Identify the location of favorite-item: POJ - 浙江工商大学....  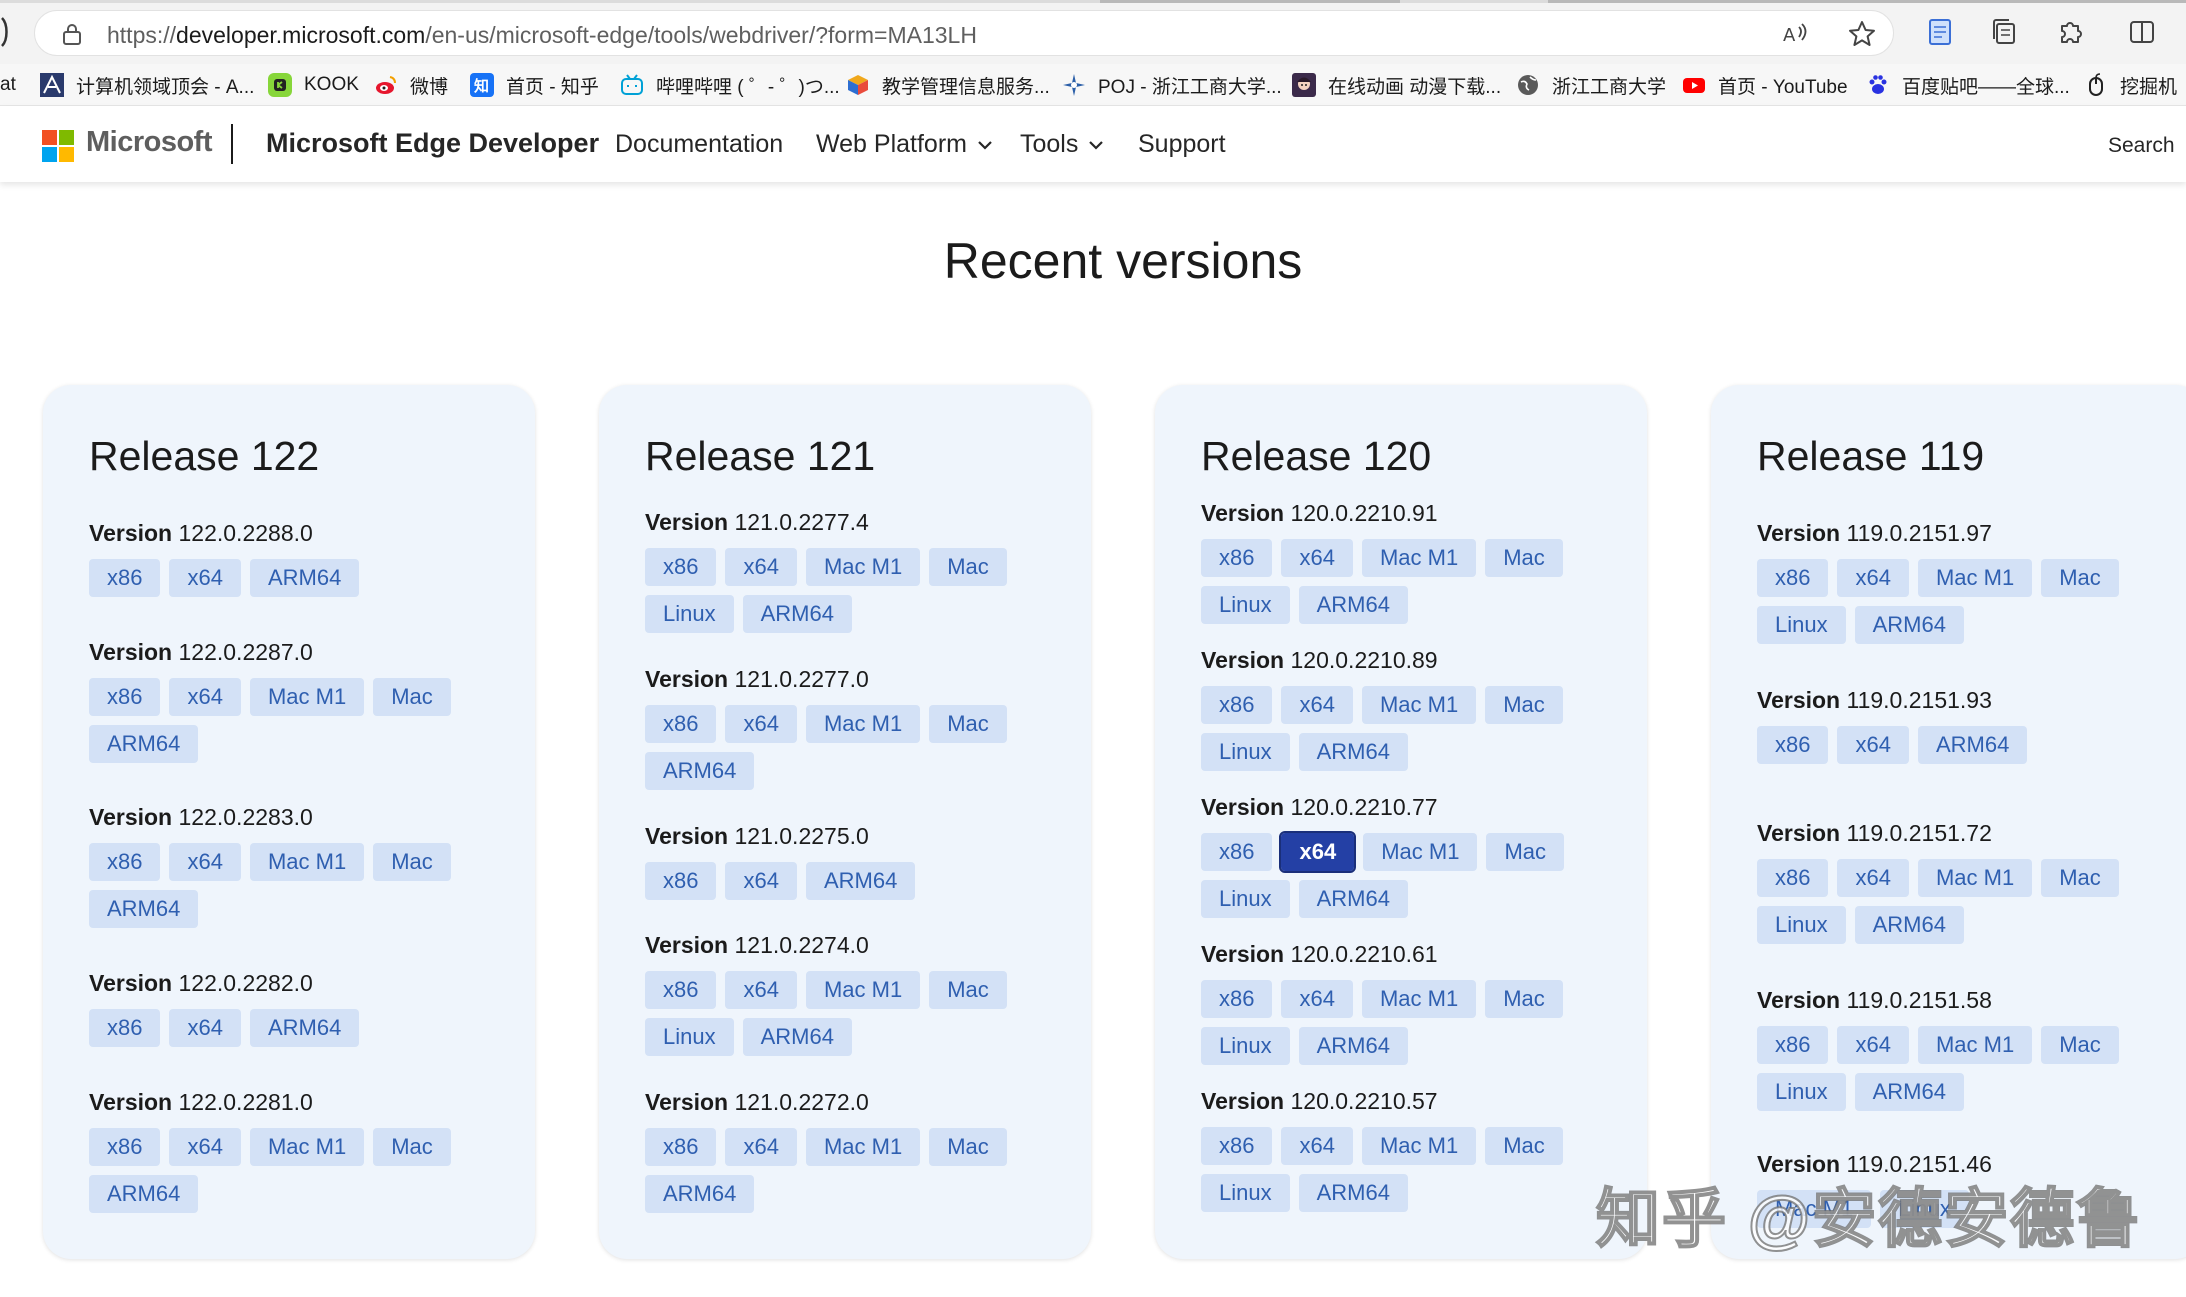
(1172, 85).